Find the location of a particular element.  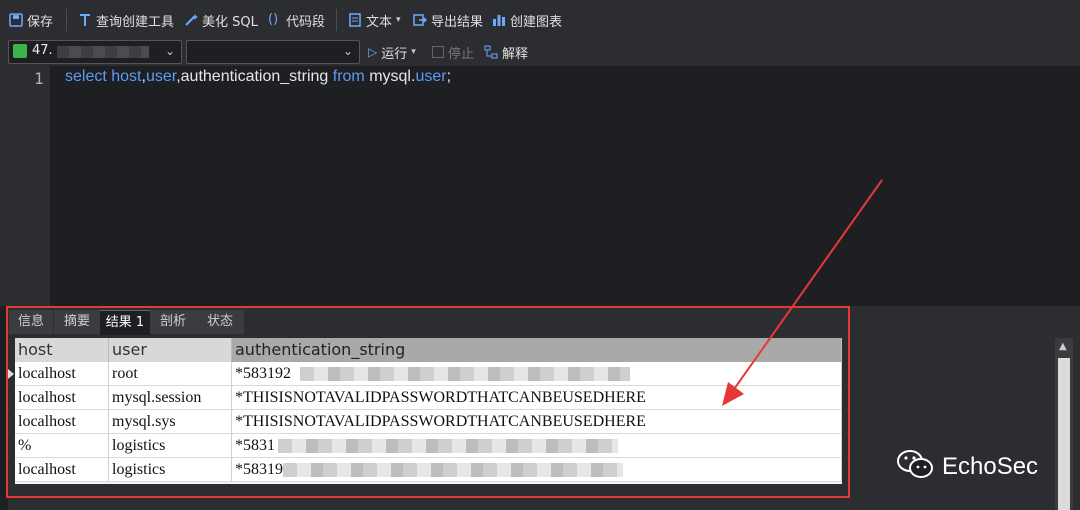

play-icon: ▷ is located at coordinates (373, 52).